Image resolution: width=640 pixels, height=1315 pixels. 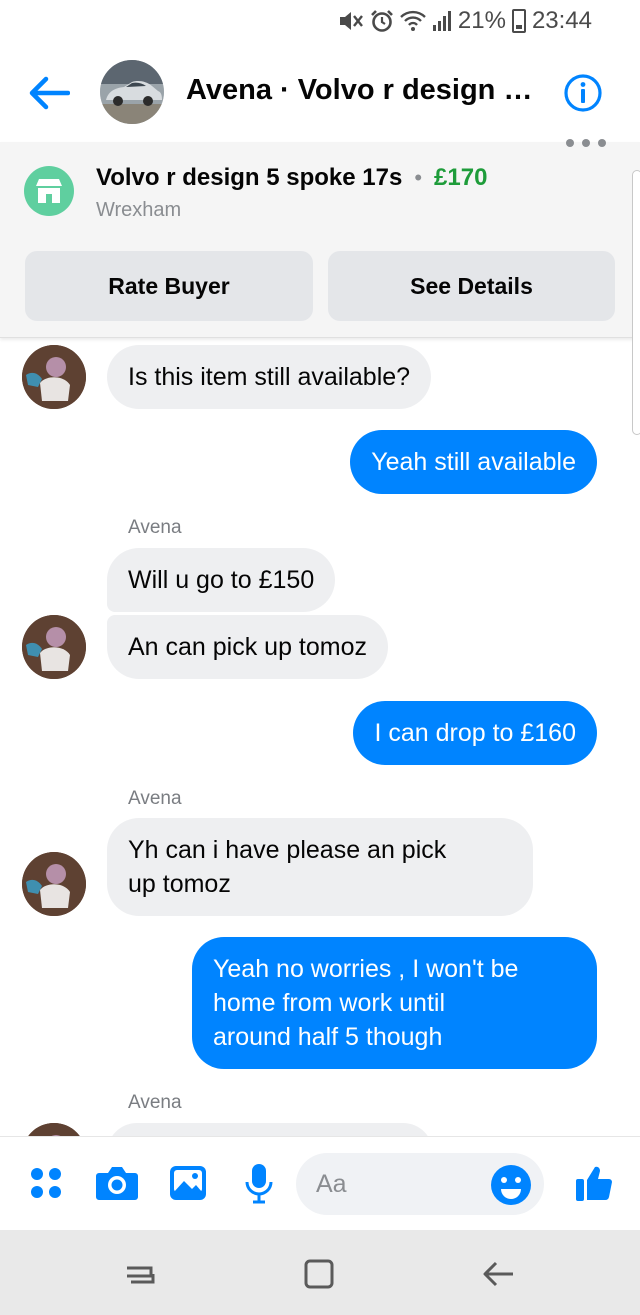 I want to click on back-icon, so click(x=498, y=1274).